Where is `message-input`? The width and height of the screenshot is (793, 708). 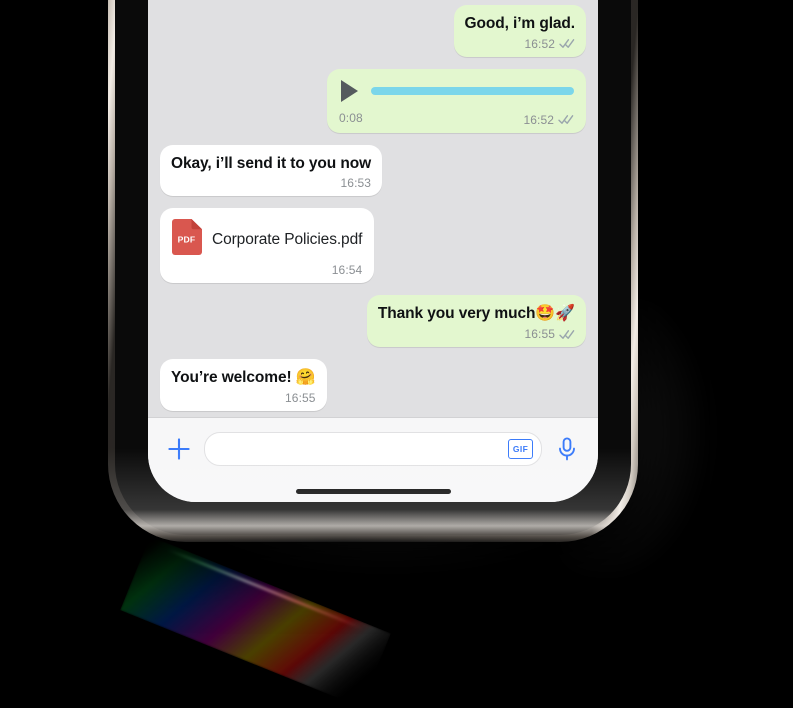 message-input is located at coordinates (363, 449).